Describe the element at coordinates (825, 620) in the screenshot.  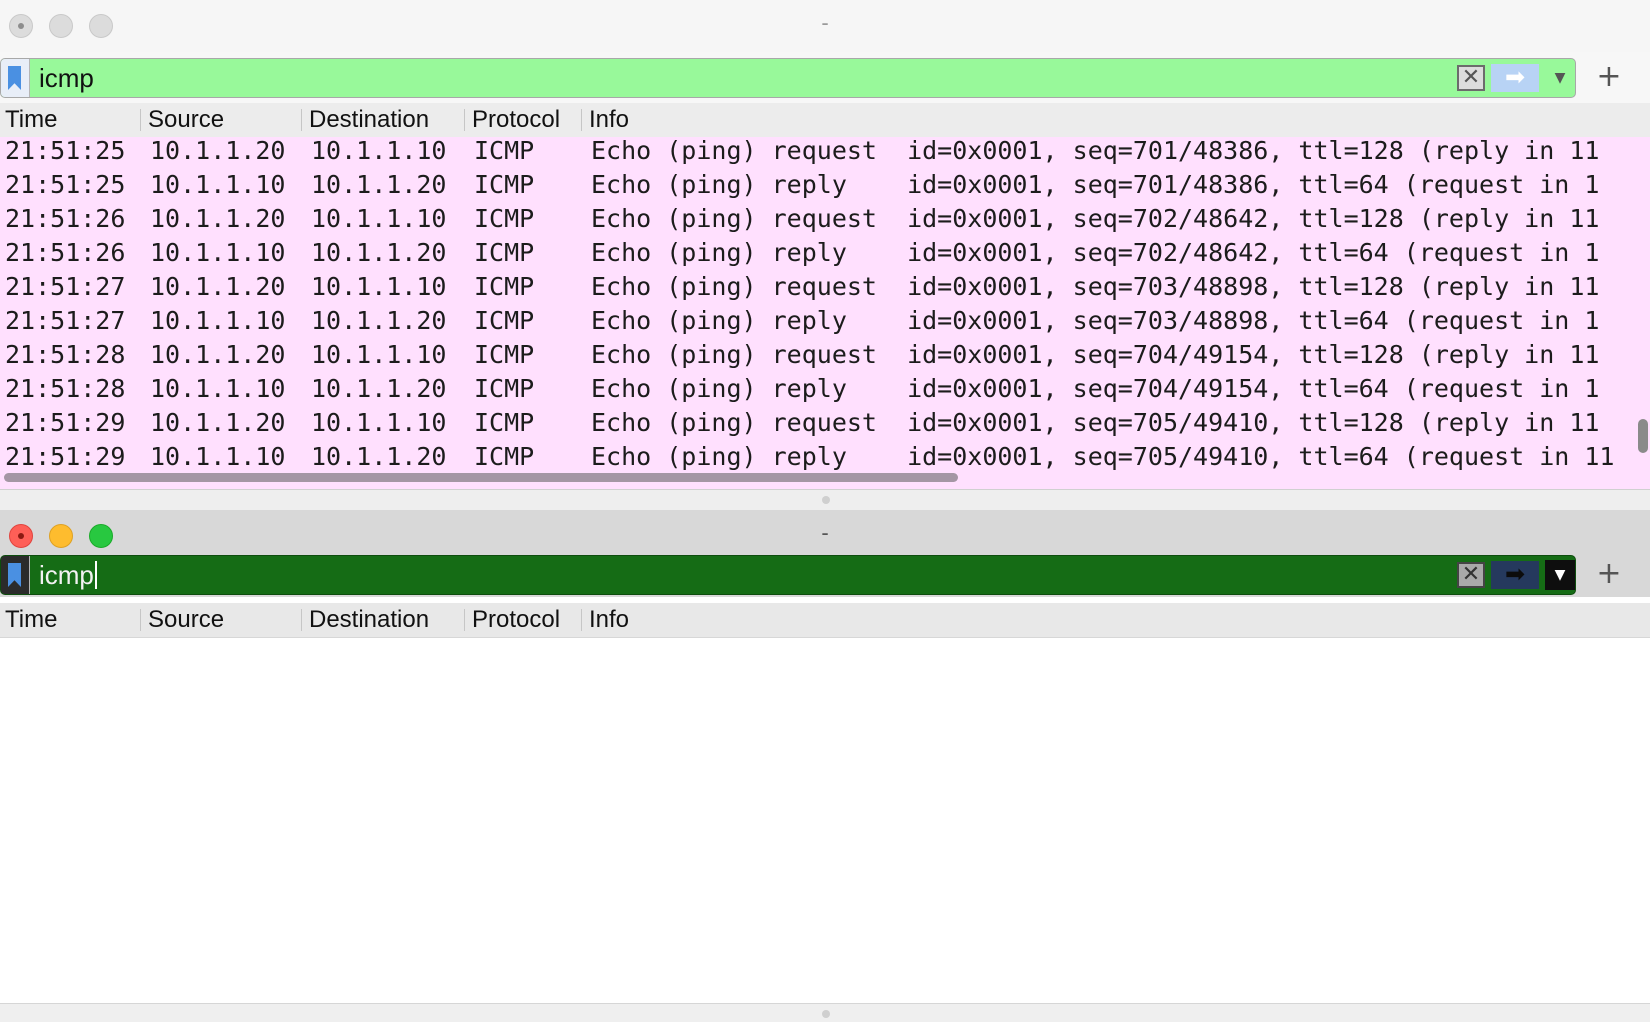
I see `packet-list-header: Time Source Destination Protocol Info` at that location.